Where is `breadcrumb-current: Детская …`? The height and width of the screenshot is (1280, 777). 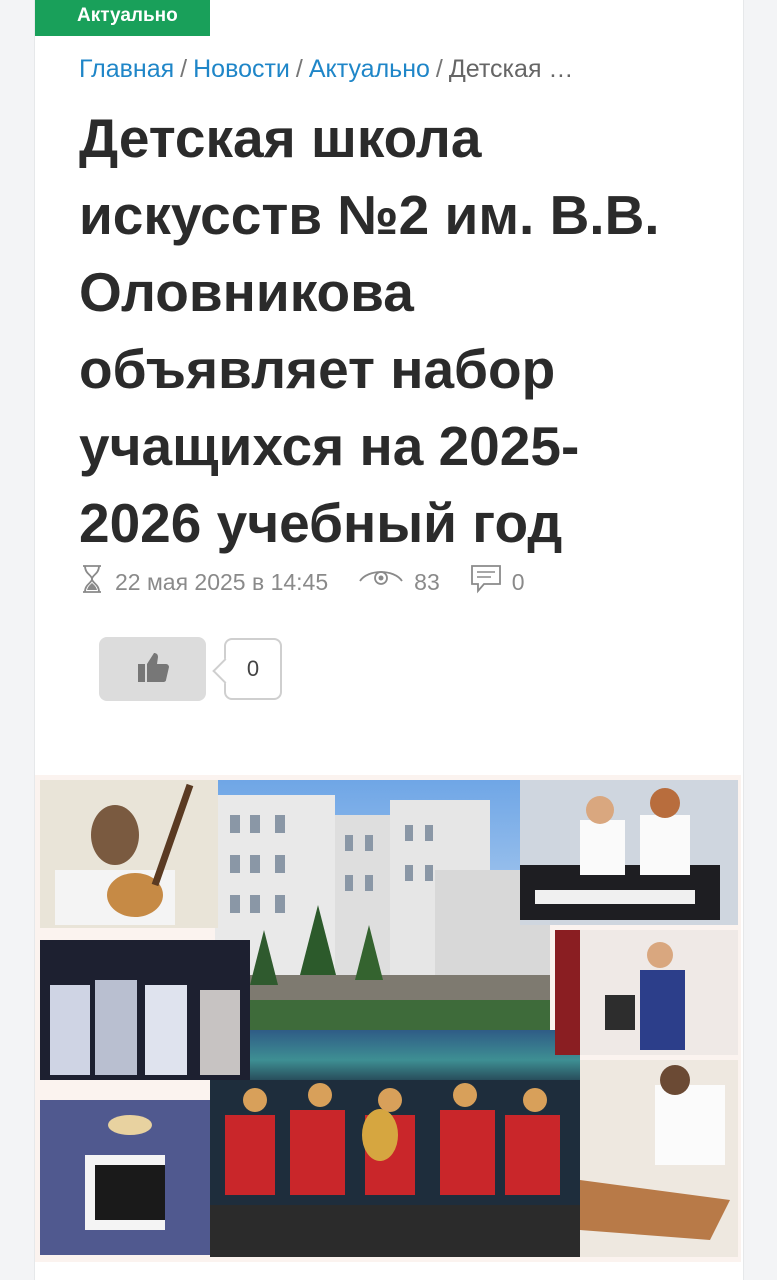 breadcrumb-current: Детская … is located at coordinates (511, 69).